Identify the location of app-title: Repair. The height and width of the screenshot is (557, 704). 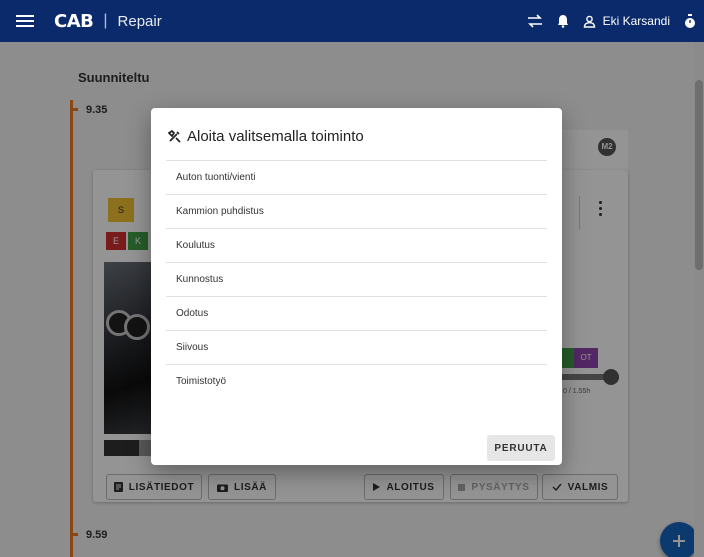
(139, 21).